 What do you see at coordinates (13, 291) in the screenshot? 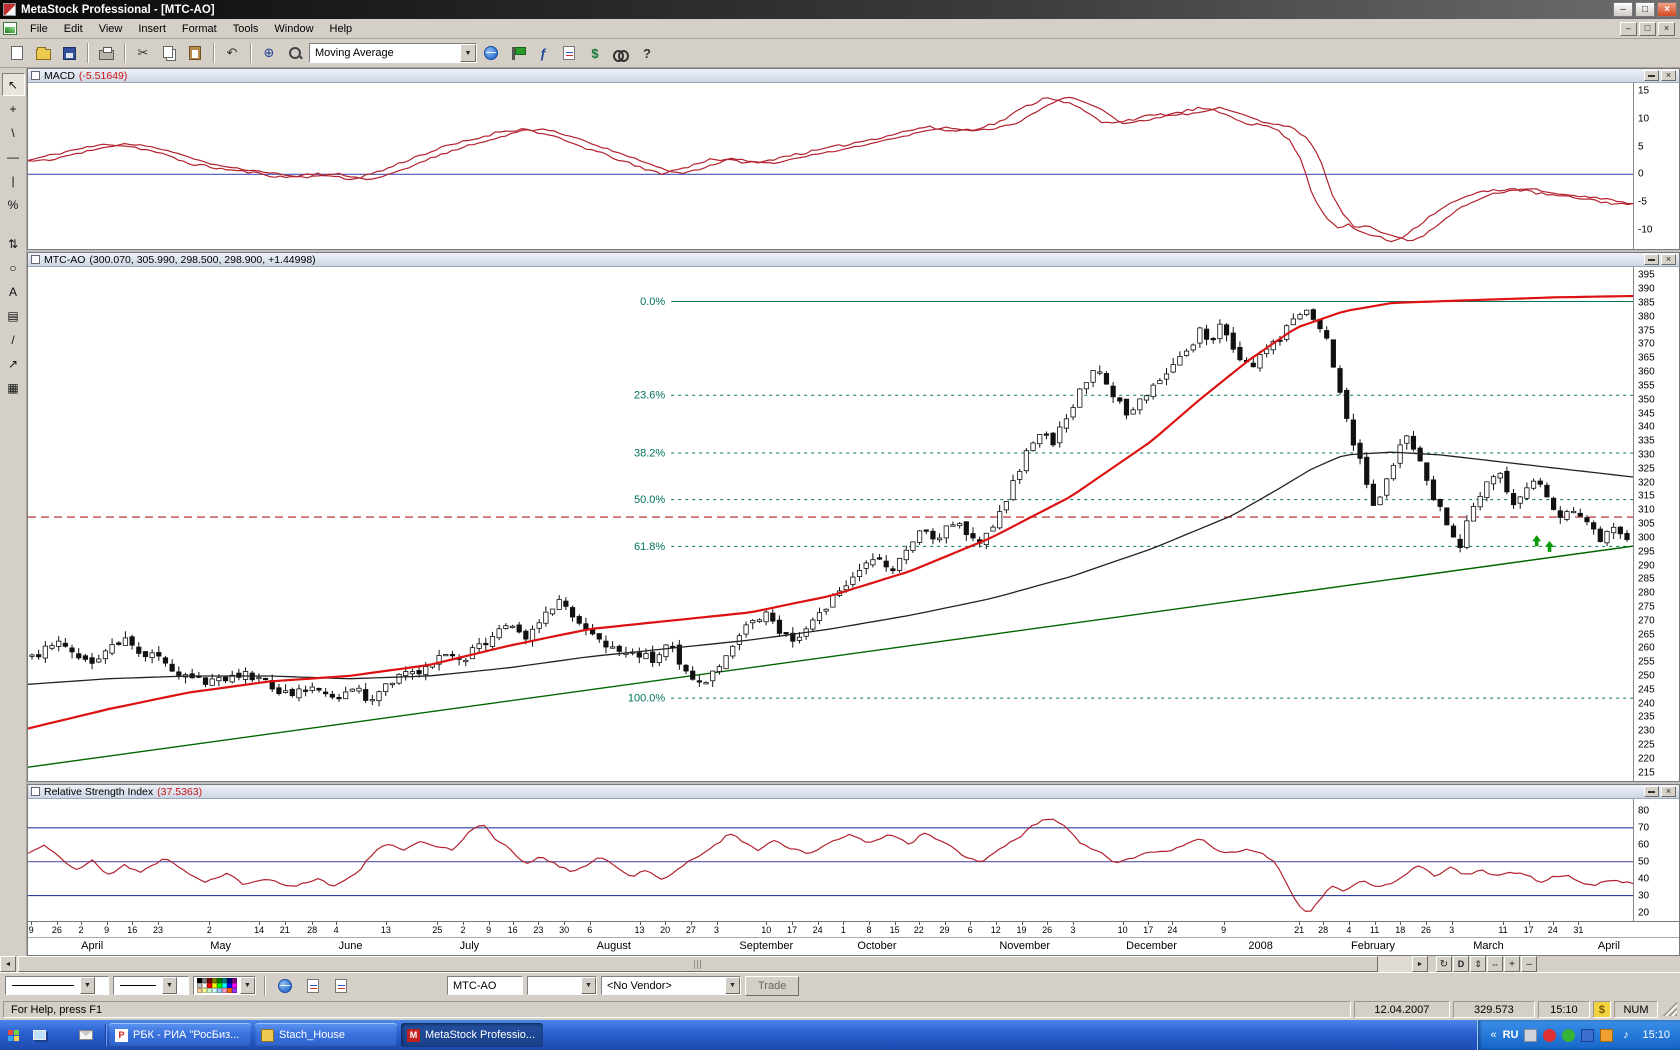
I see `text-tool-icon: A` at bounding box center [13, 291].